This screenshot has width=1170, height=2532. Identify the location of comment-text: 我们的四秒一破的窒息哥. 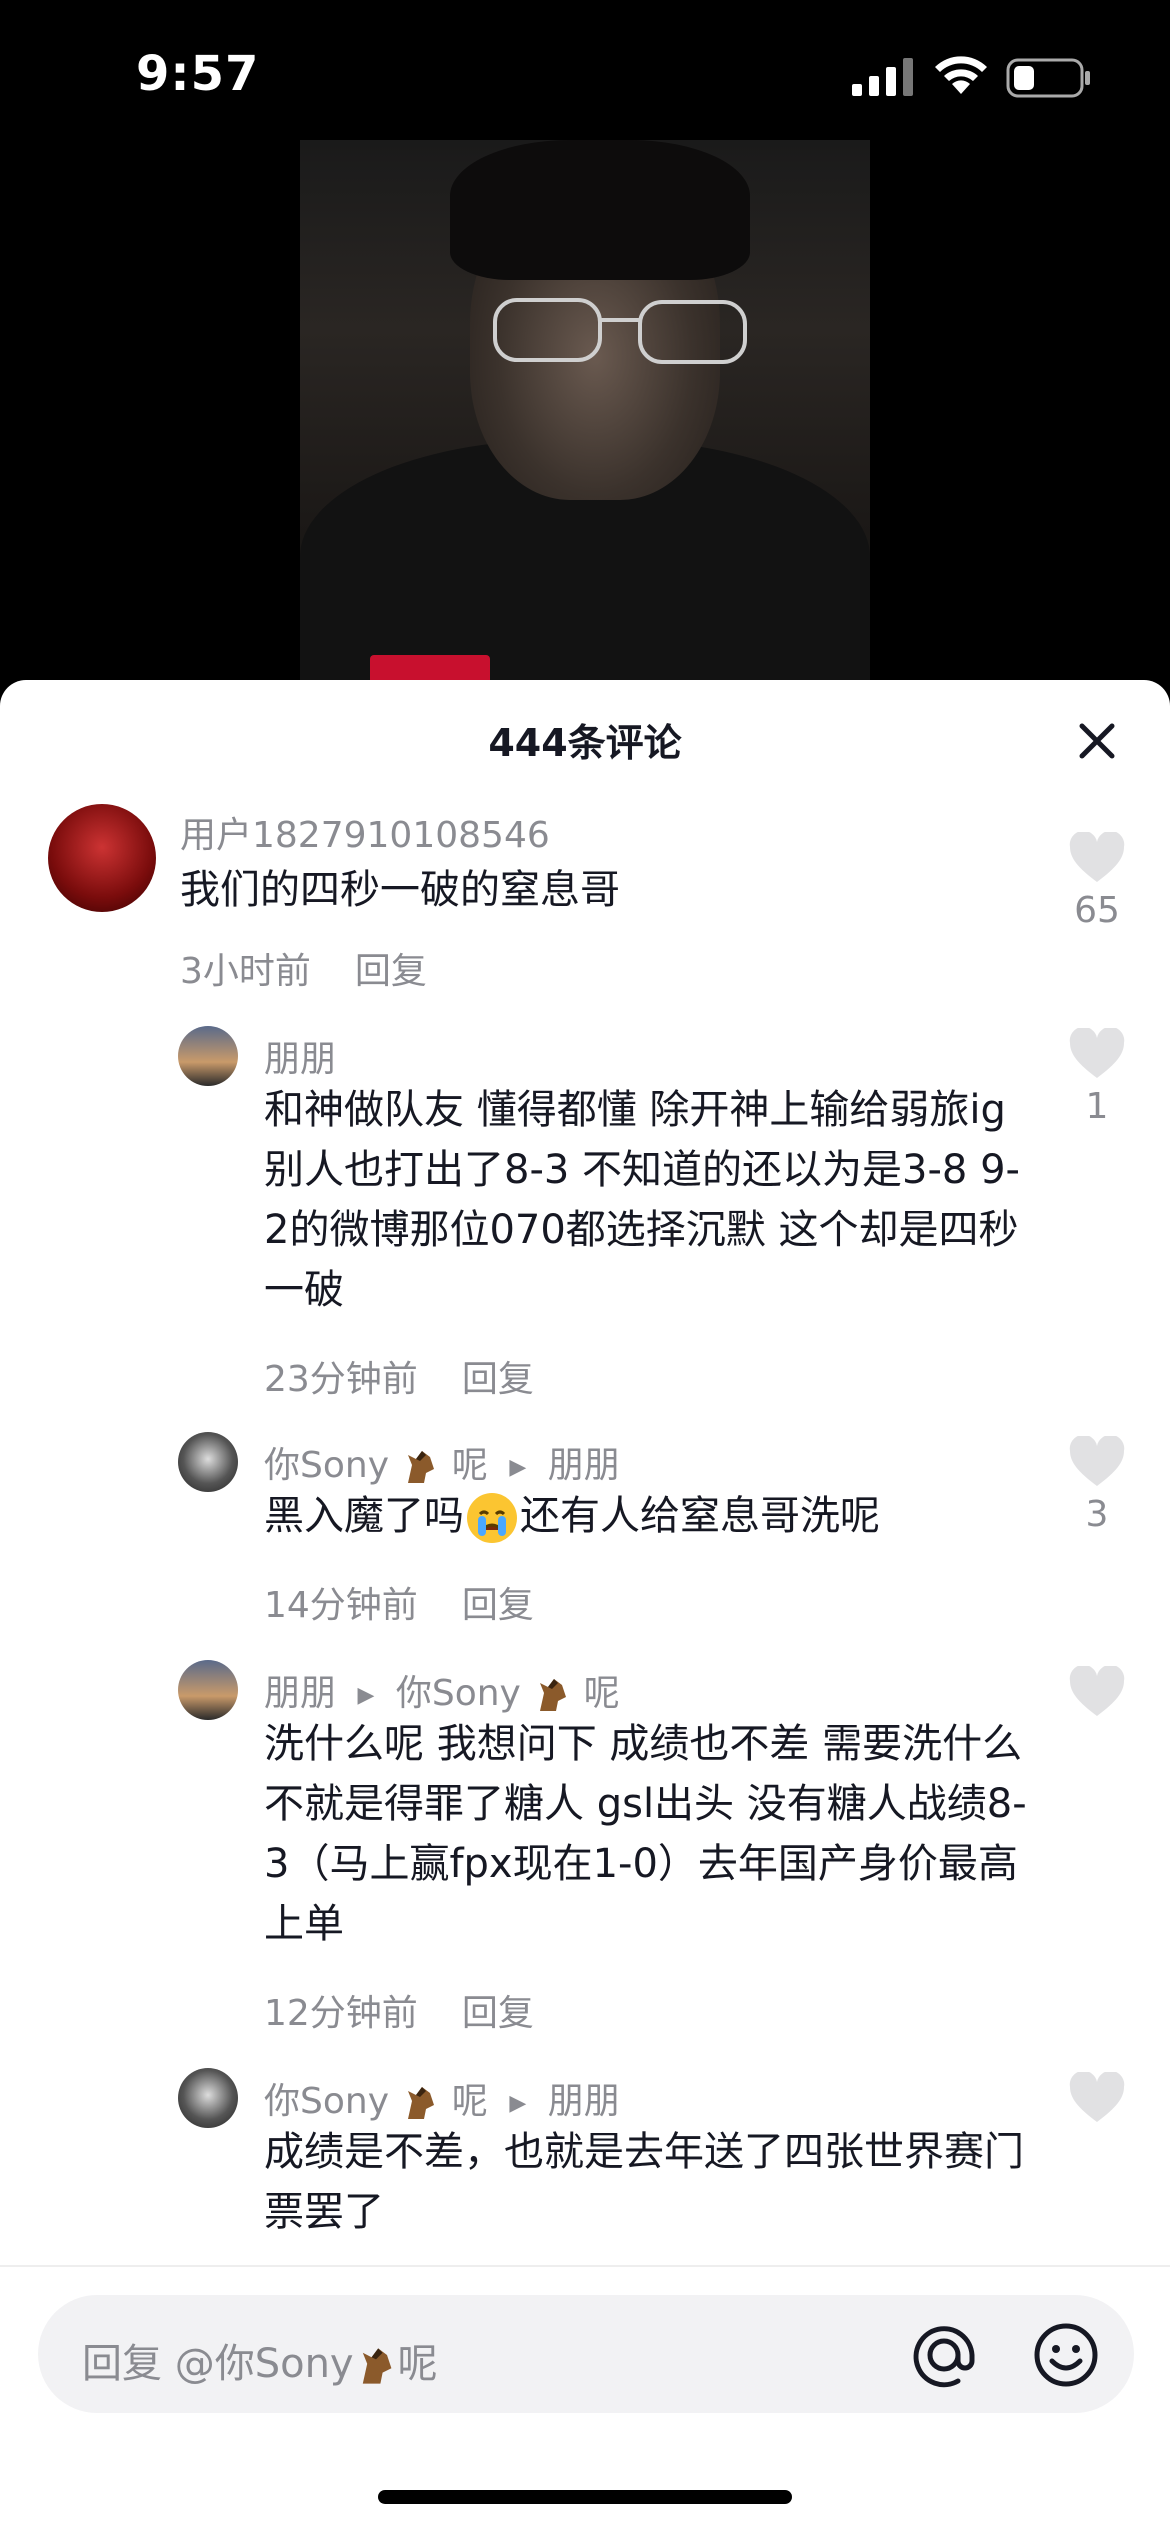
(400, 890).